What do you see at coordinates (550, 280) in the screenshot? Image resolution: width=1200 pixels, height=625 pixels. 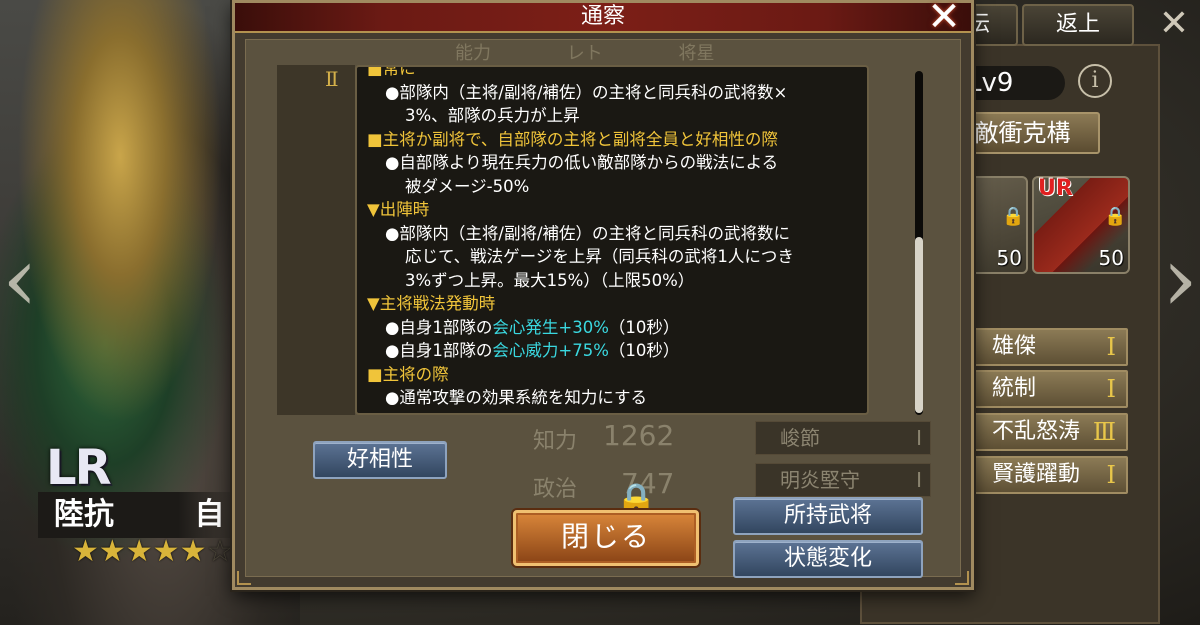 I see `description-line: 3%ずつ上昇。最大15%）（上限50%）` at bounding box center [550, 280].